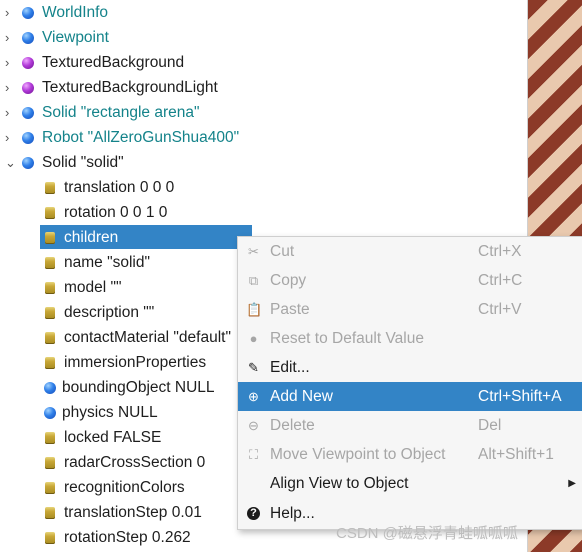 The height and width of the screenshot is (552, 582). I want to click on tree-node-textured-background: › TexturedBackground, so click(264, 62).